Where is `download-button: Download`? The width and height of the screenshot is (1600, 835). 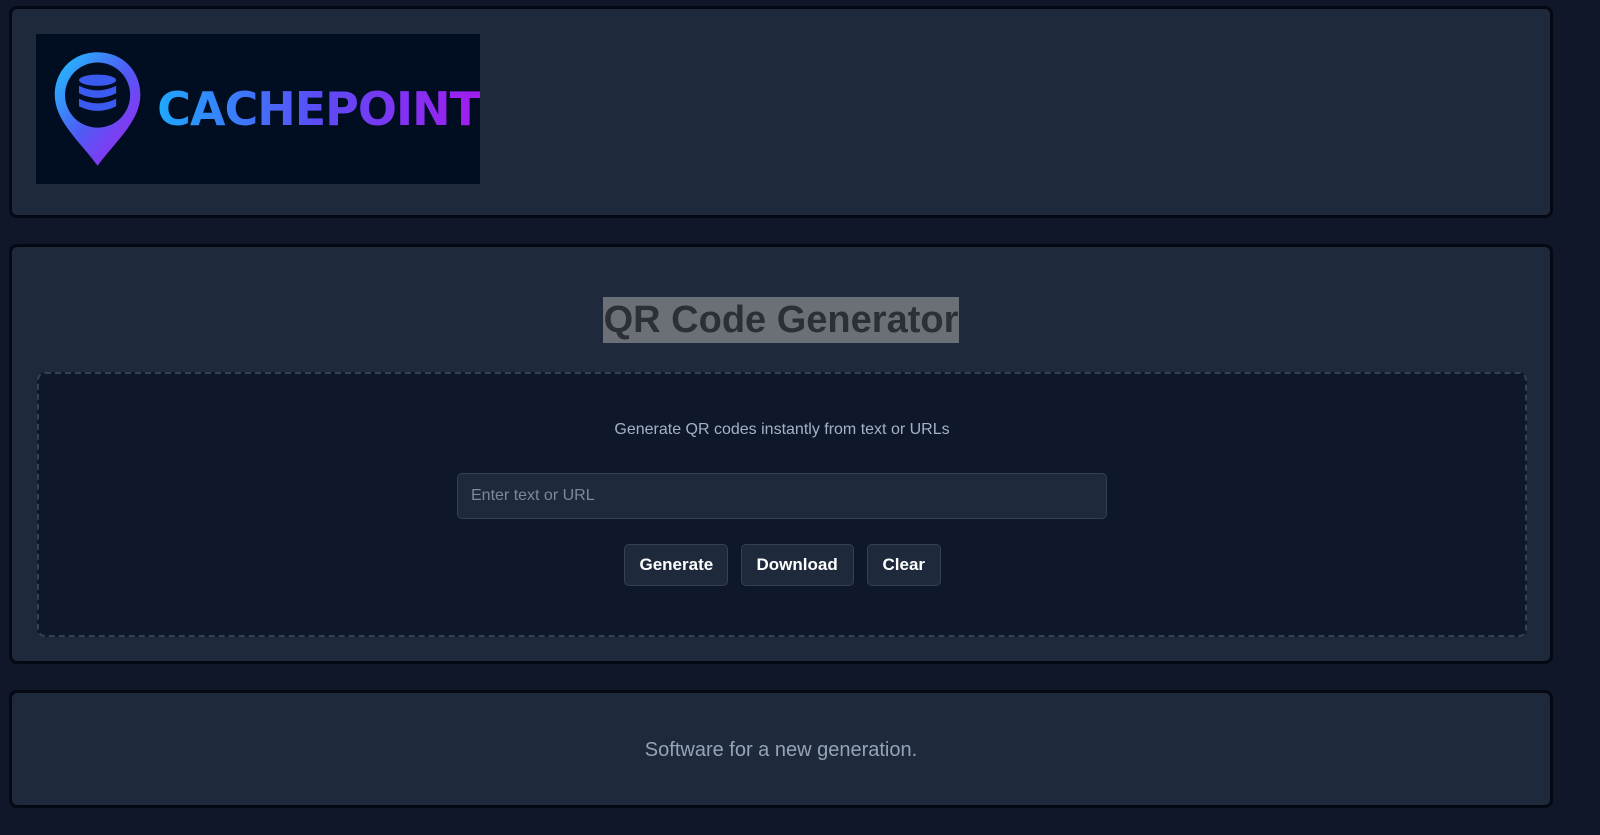
download-button: Download is located at coordinates (797, 565).